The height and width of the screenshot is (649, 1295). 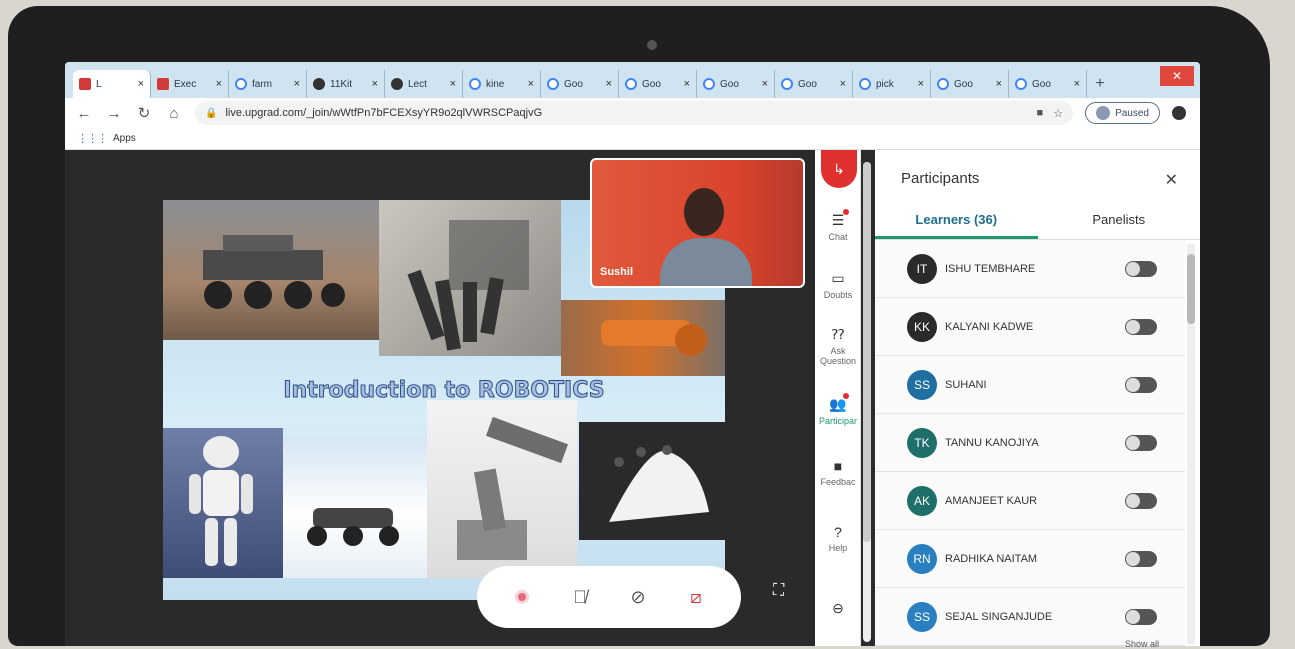 What do you see at coordinates (778, 591) in the screenshot?
I see `fullscreen-icon: ⛶` at bounding box center [778, 591].